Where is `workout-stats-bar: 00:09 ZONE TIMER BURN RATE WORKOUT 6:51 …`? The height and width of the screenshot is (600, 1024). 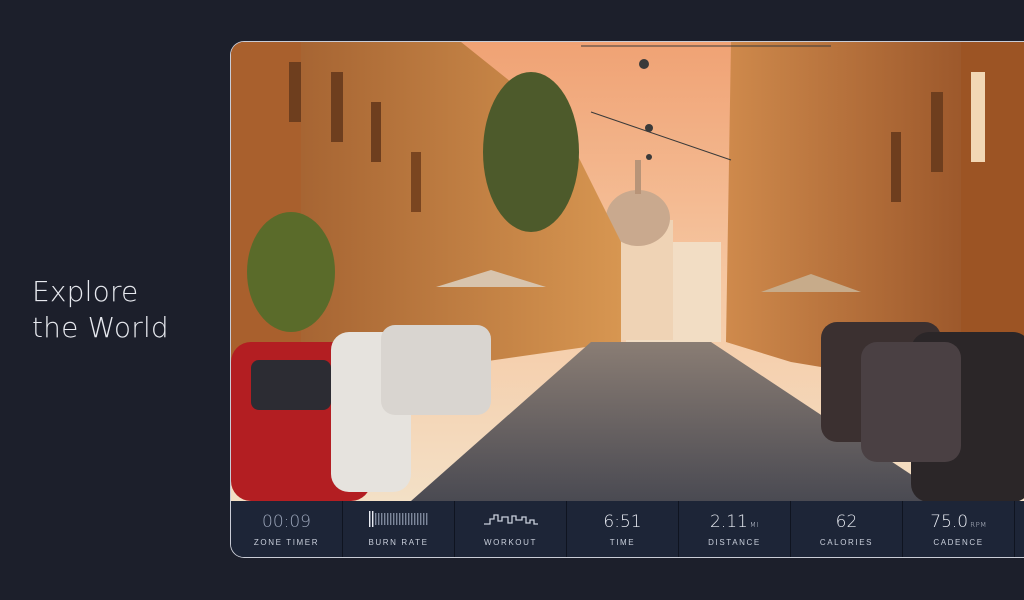 workout-stats-bar: 00:09 ZONE TIMER BURN RATE WORKOUT 6:51 … is located at coordinates (627, 529).